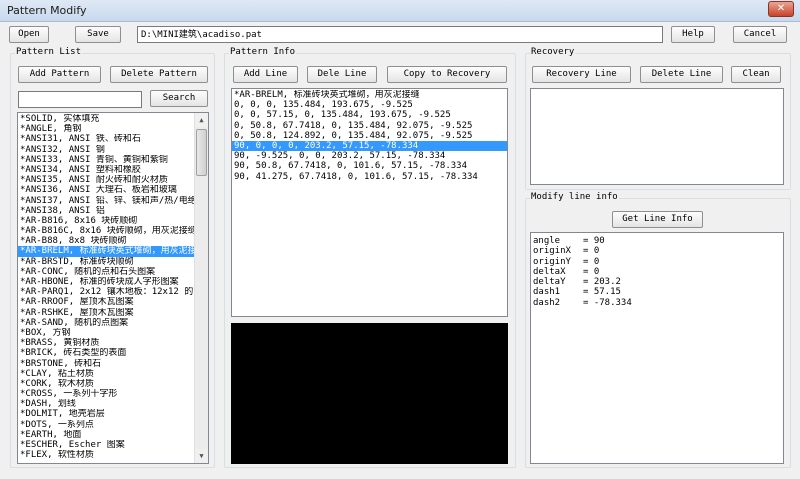 The width and height of the screenshot is (800, 479). Describe the element at coordinates (657, 262) in the screenshot. I see `line-info-row: originY = 0` at that location.